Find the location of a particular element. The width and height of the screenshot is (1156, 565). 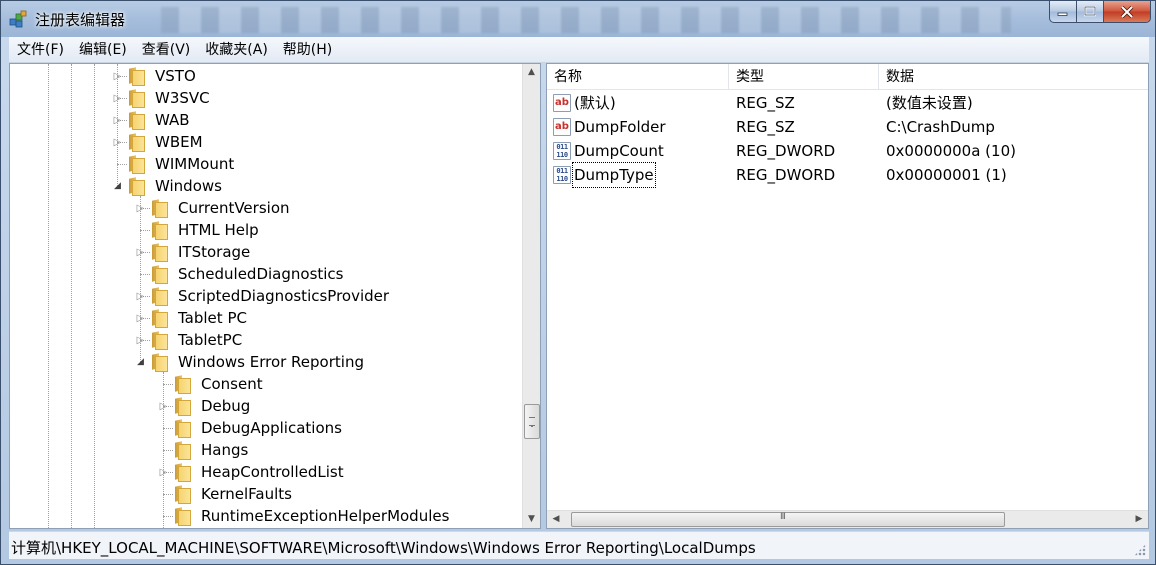

tree-node-w3svc: W3SVC is located at coordinates (182, 98).